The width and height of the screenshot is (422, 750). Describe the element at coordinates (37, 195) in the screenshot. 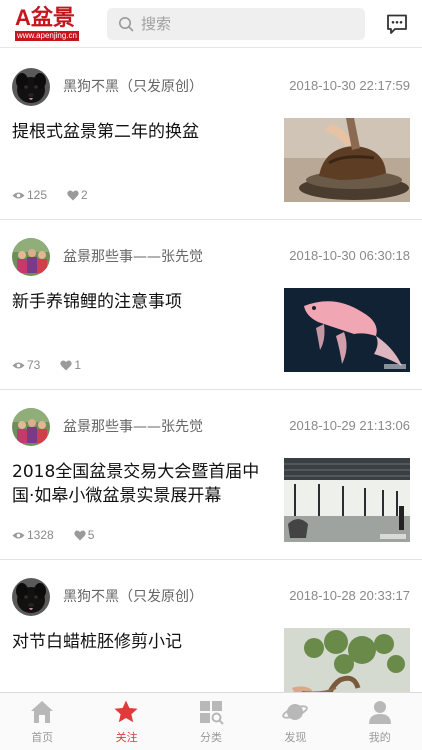

I see `view-count-value: 125` at that location.